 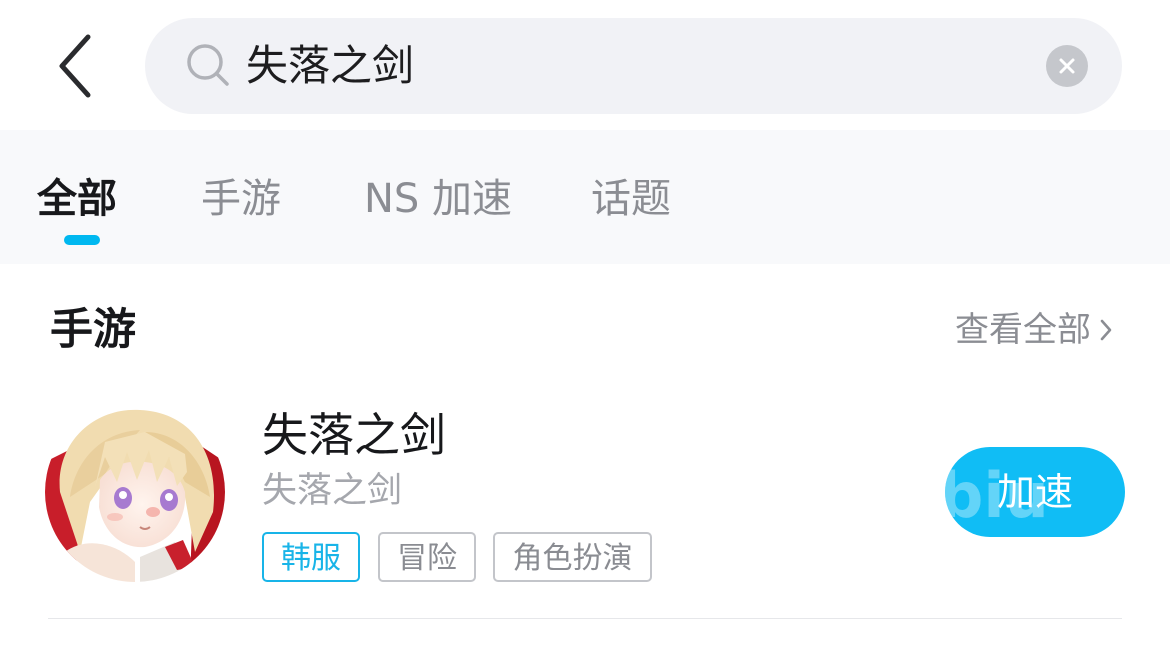 I want to click on chevron-left-icon, so click(x=75, y=66).